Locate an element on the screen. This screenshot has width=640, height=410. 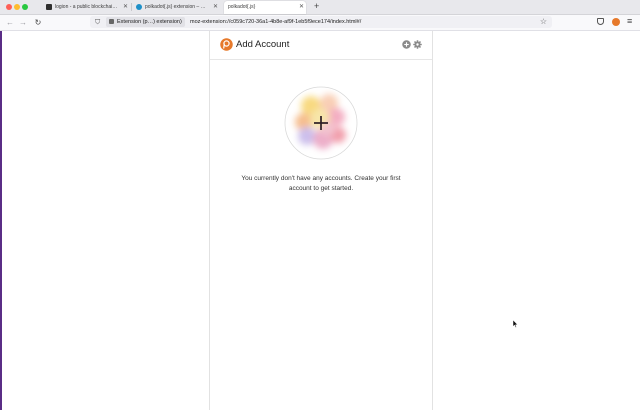
pocket-icon is located at coordinates (600, 21).